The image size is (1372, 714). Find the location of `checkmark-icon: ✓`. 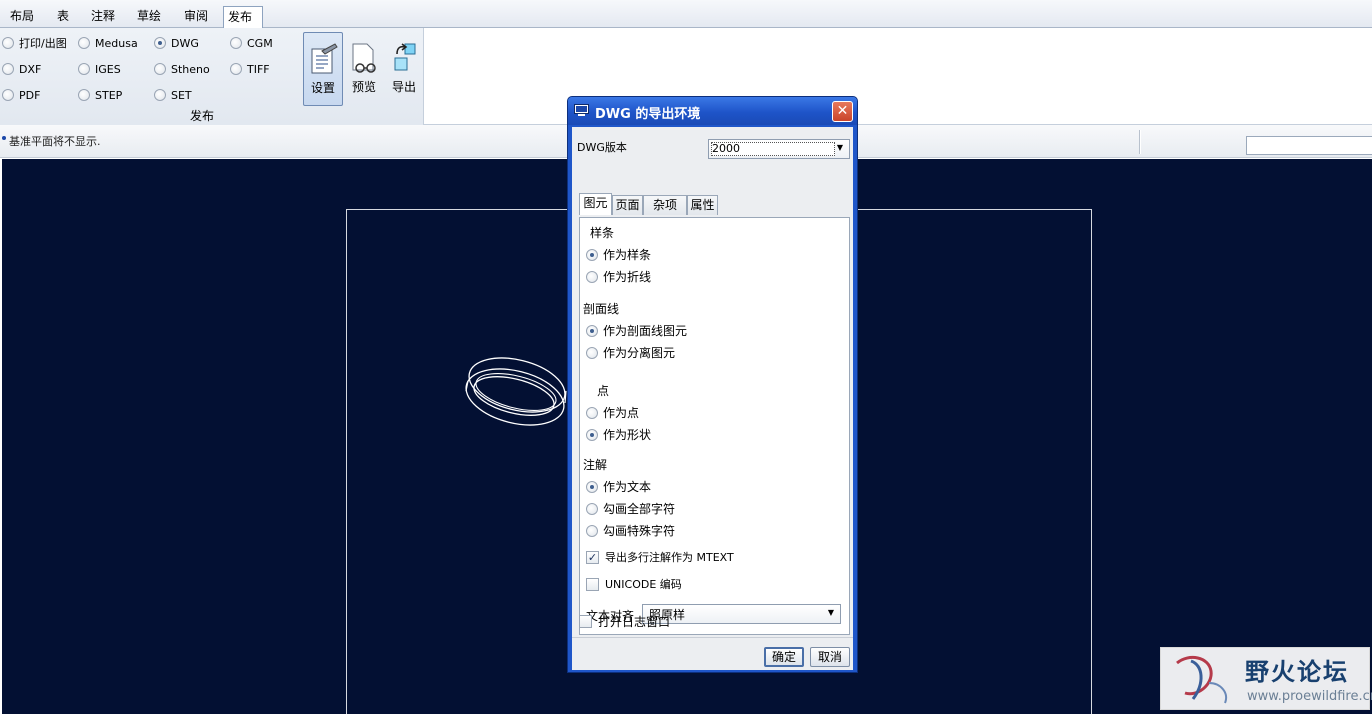

checkmark-icon: ✓ is located at coordinates (592, 557).